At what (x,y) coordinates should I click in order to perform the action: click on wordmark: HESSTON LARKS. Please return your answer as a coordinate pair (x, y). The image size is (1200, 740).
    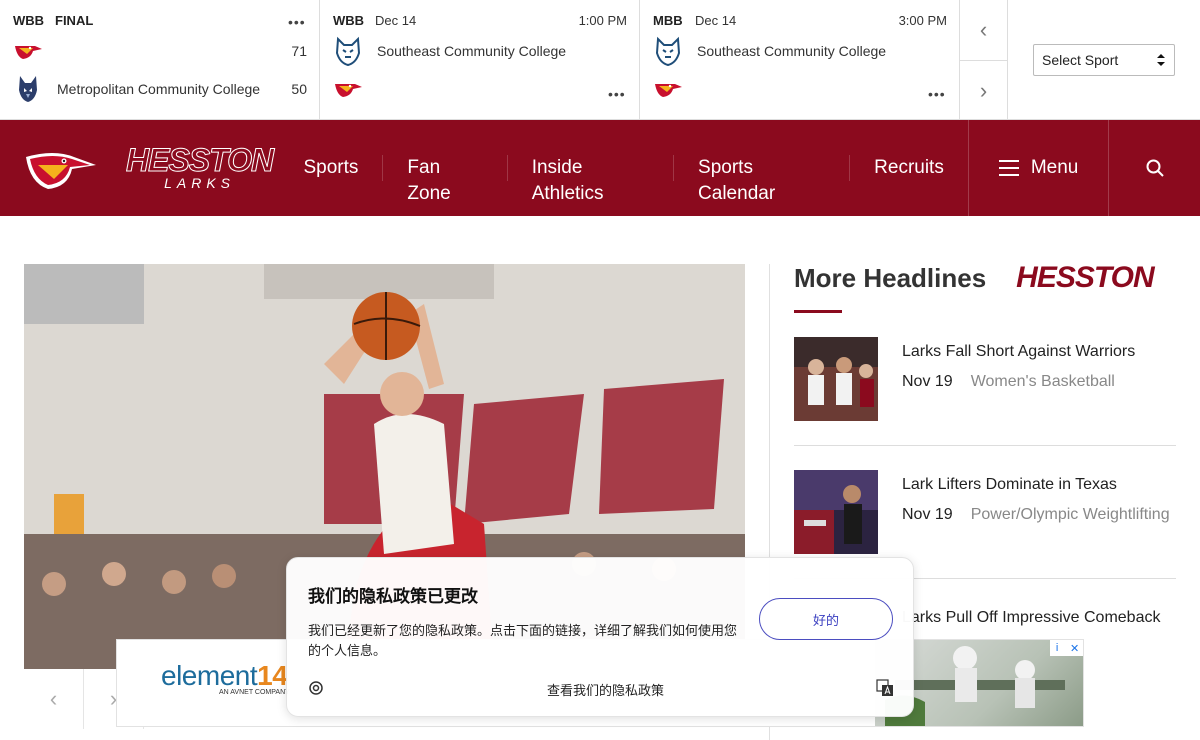
    Looking at the image, I should click on (199, 167).